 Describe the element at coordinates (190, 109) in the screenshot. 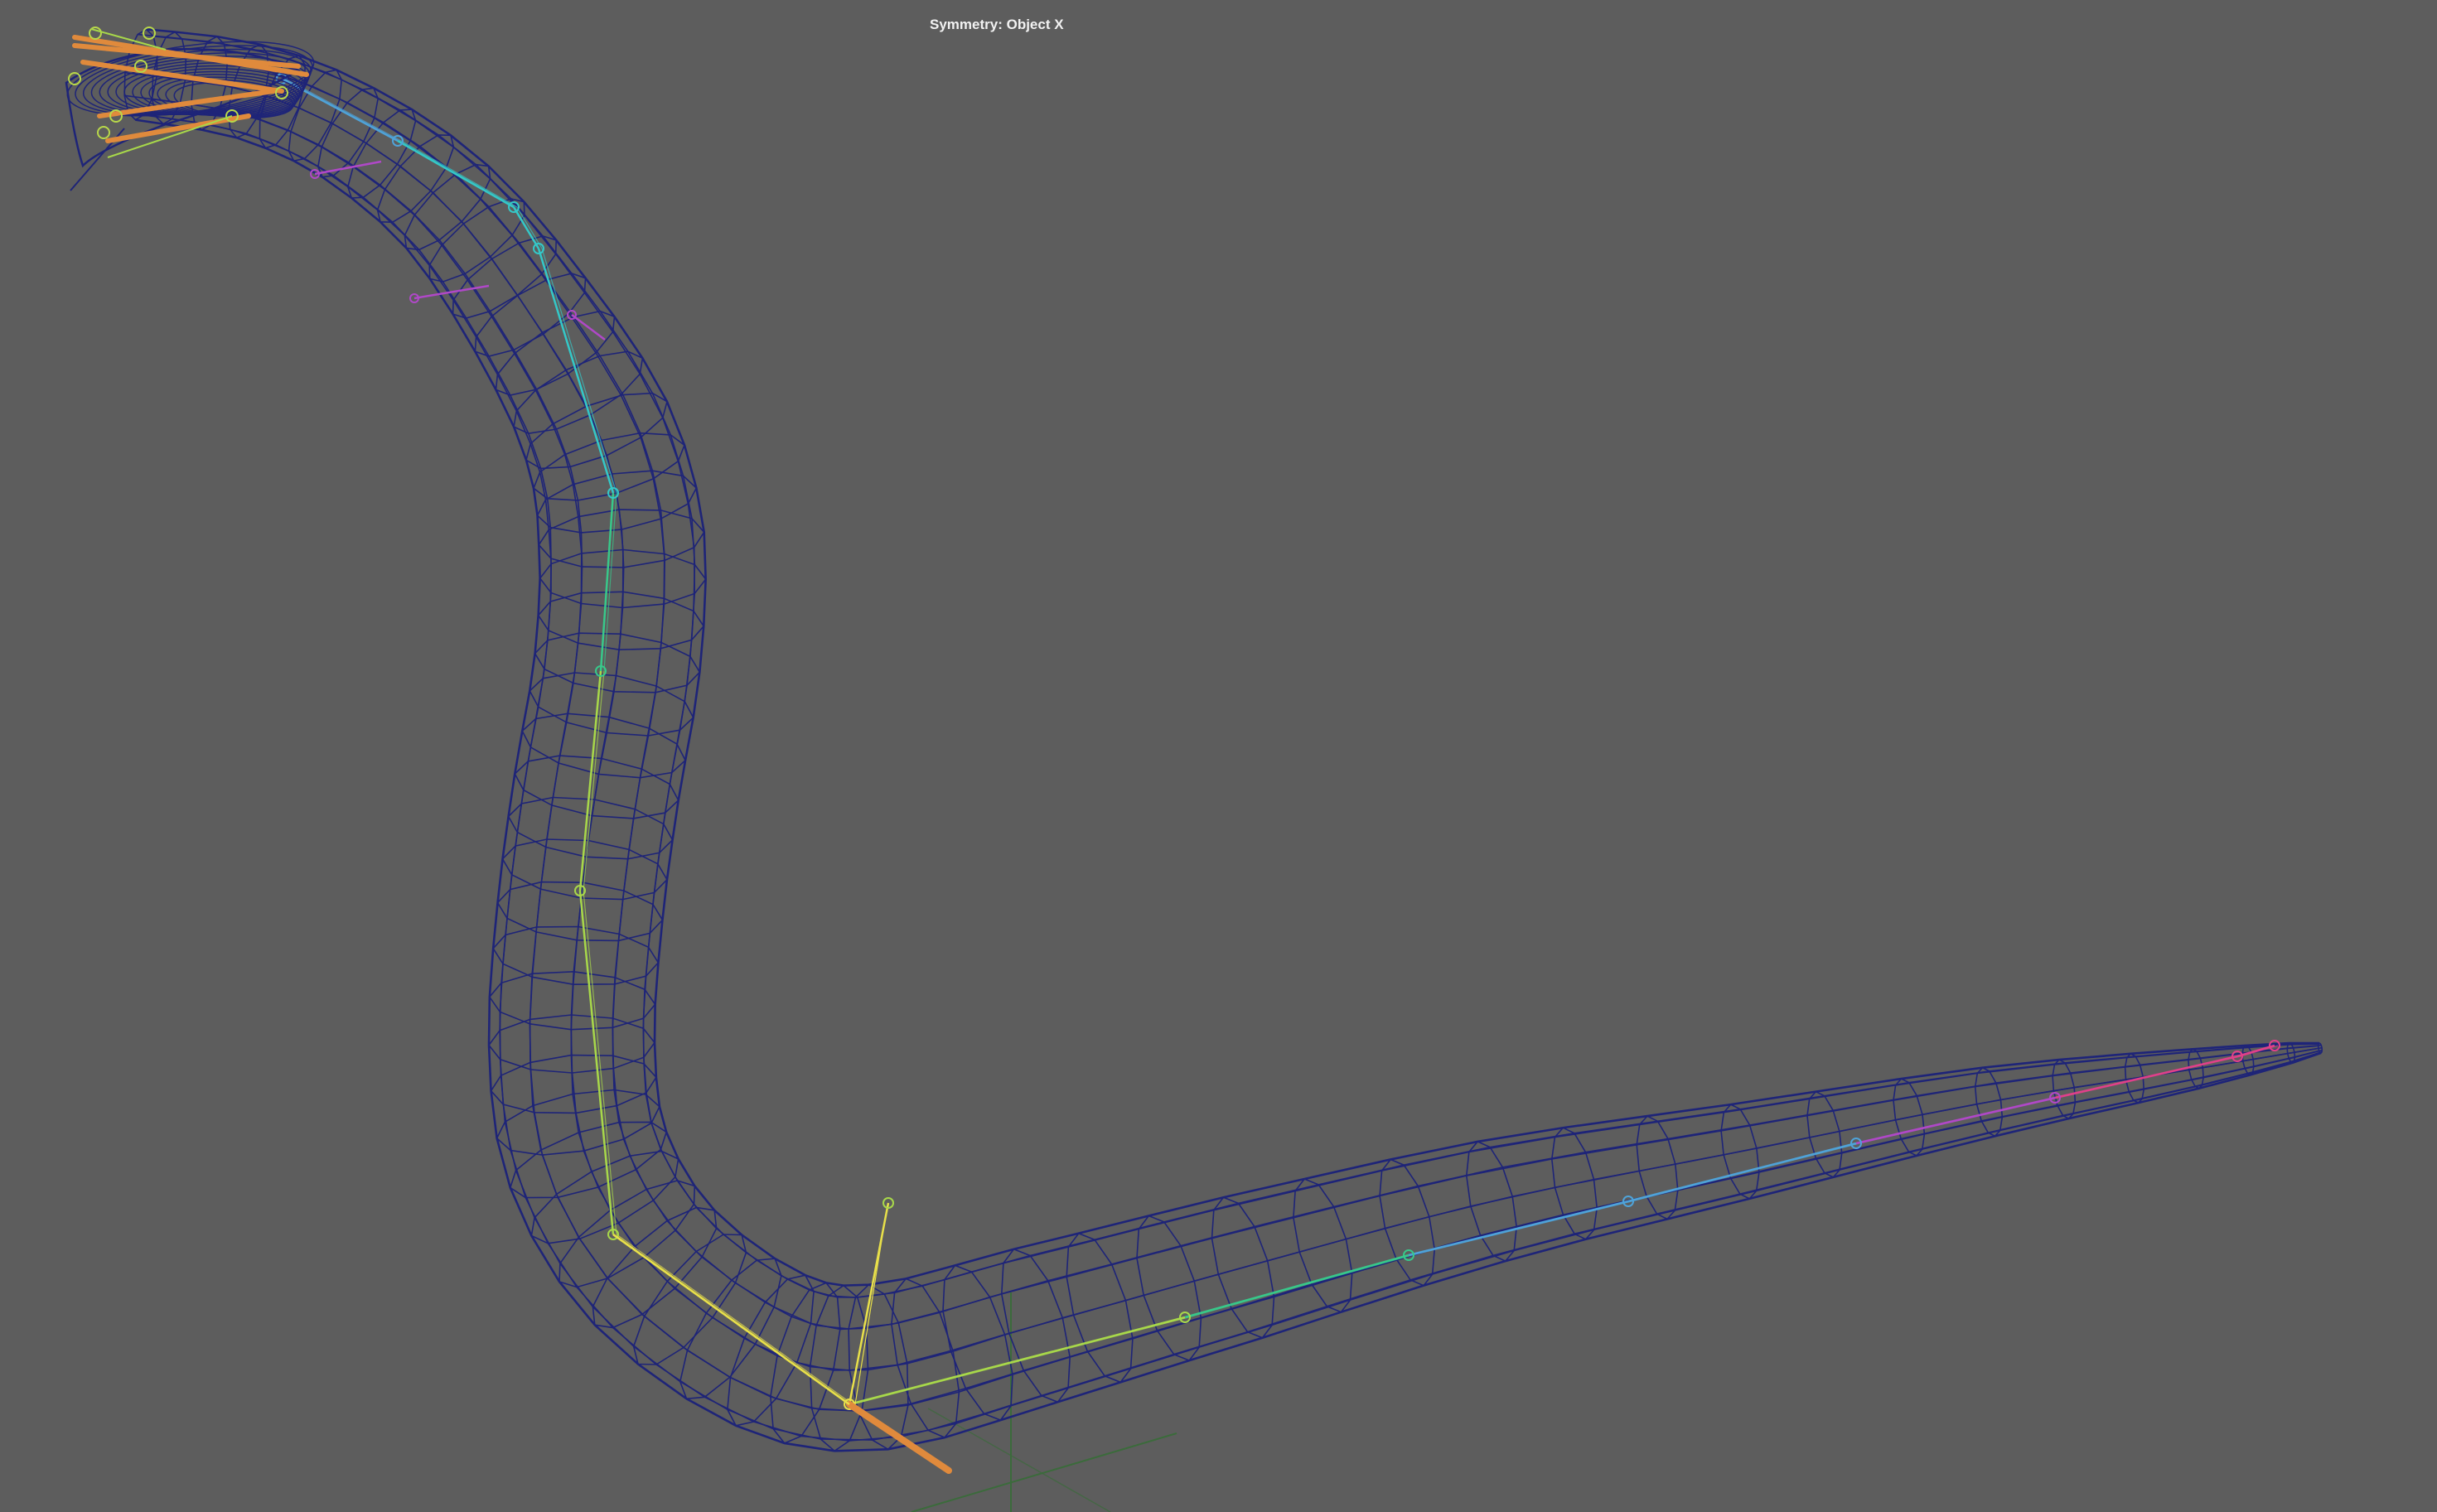

I see `head-joint-cluster` at that location.